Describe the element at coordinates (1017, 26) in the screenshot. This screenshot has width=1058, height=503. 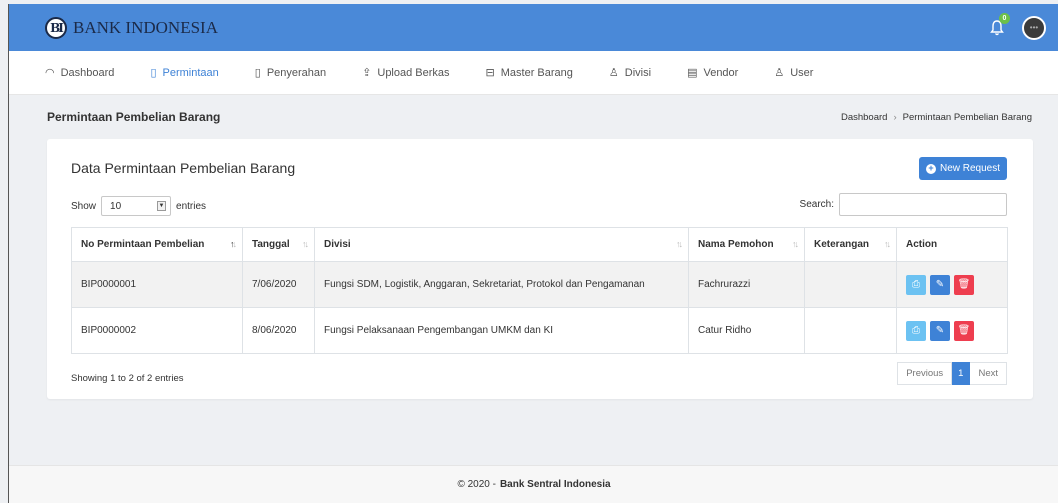
I see `topbar-actions: 0 •••` at that location.